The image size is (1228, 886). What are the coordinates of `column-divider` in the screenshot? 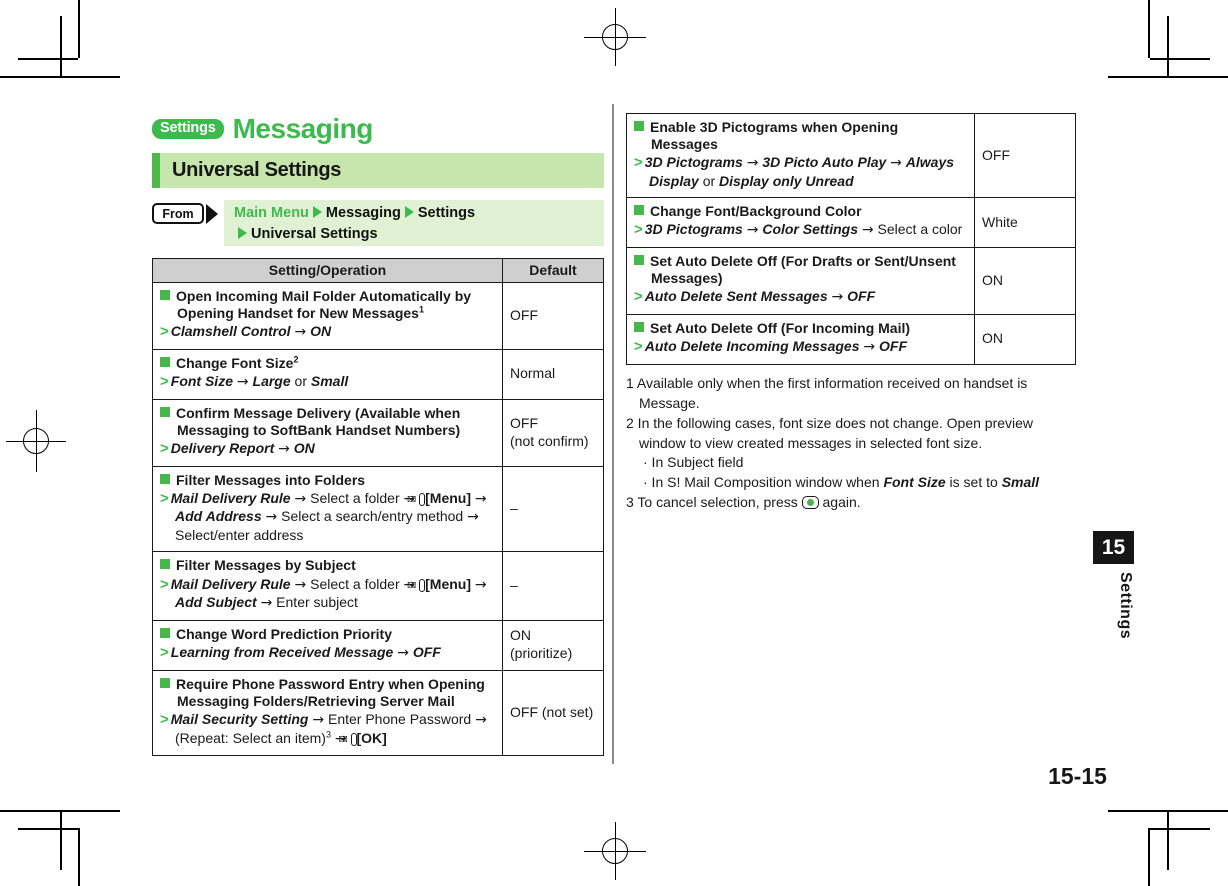 It's located at (613, 434).